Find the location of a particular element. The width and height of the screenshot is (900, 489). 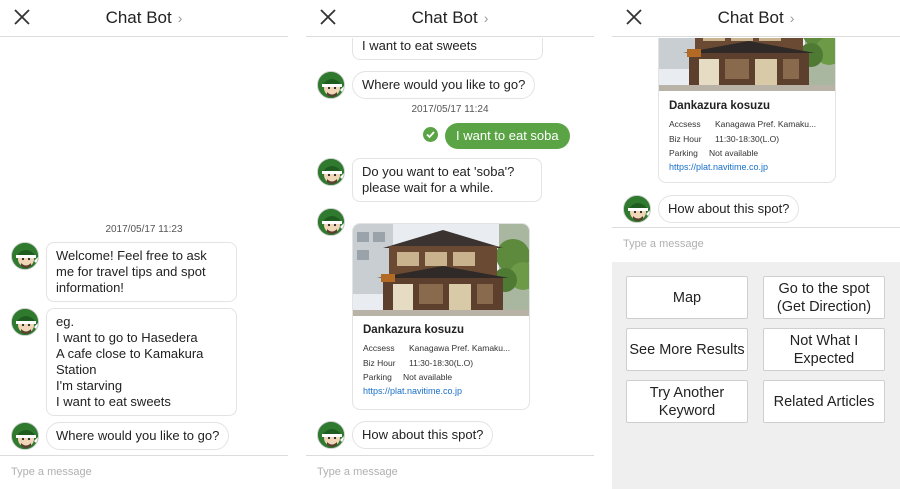

related-articles-button: Related Articles is located at coordinates (824, 401).